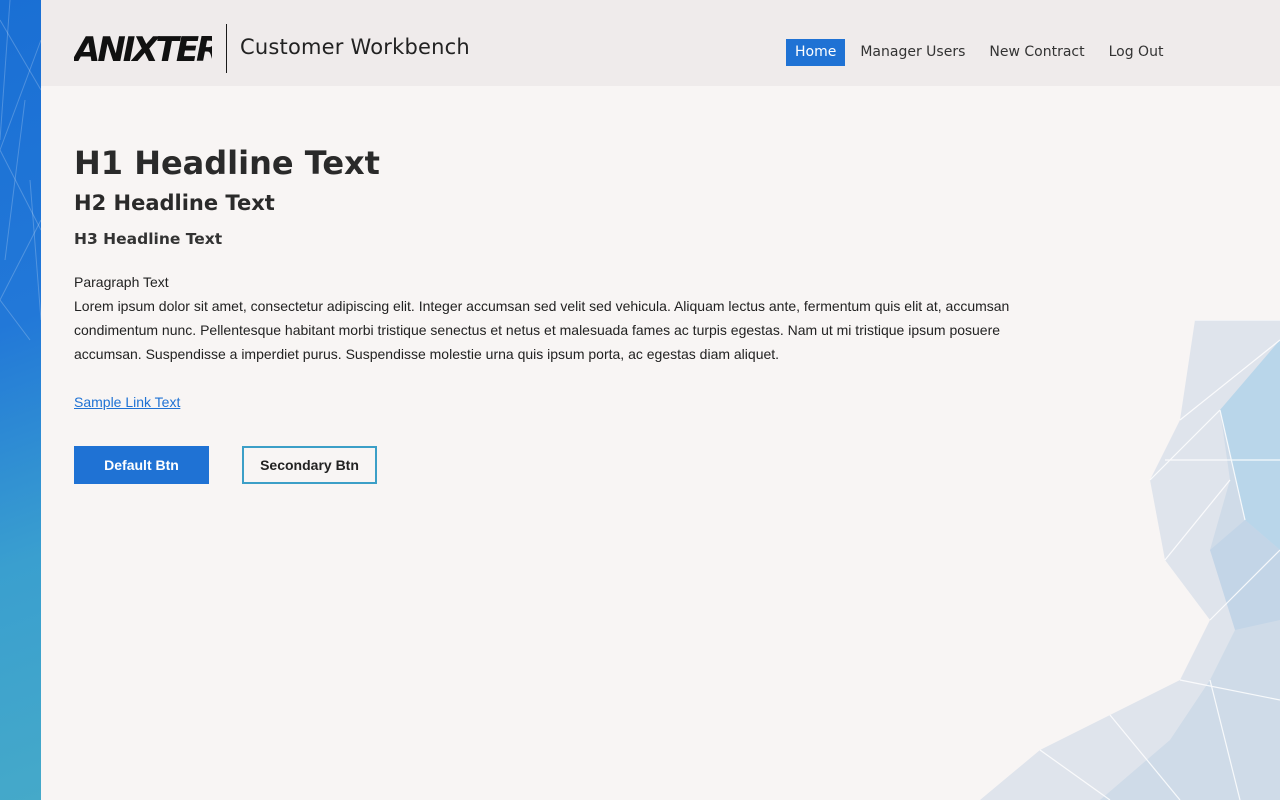  I want to click on nav-new-contract: New Contract, so click(1036, 52).